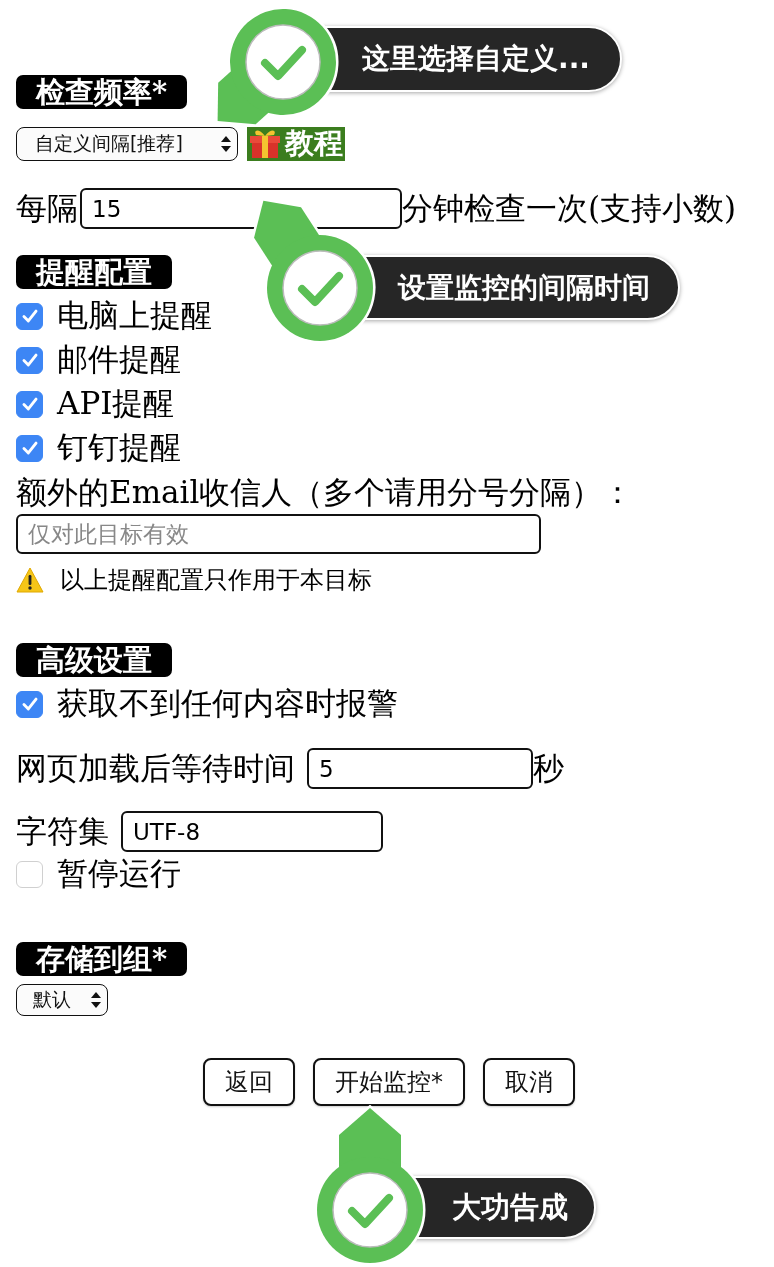 Image resolution: width=774 pixels, height=1267 pixels. What do you see at coordinates (389, 1082) in the screenshot?
I see `button: 开始监控*` at bounding box center [389, 1082].